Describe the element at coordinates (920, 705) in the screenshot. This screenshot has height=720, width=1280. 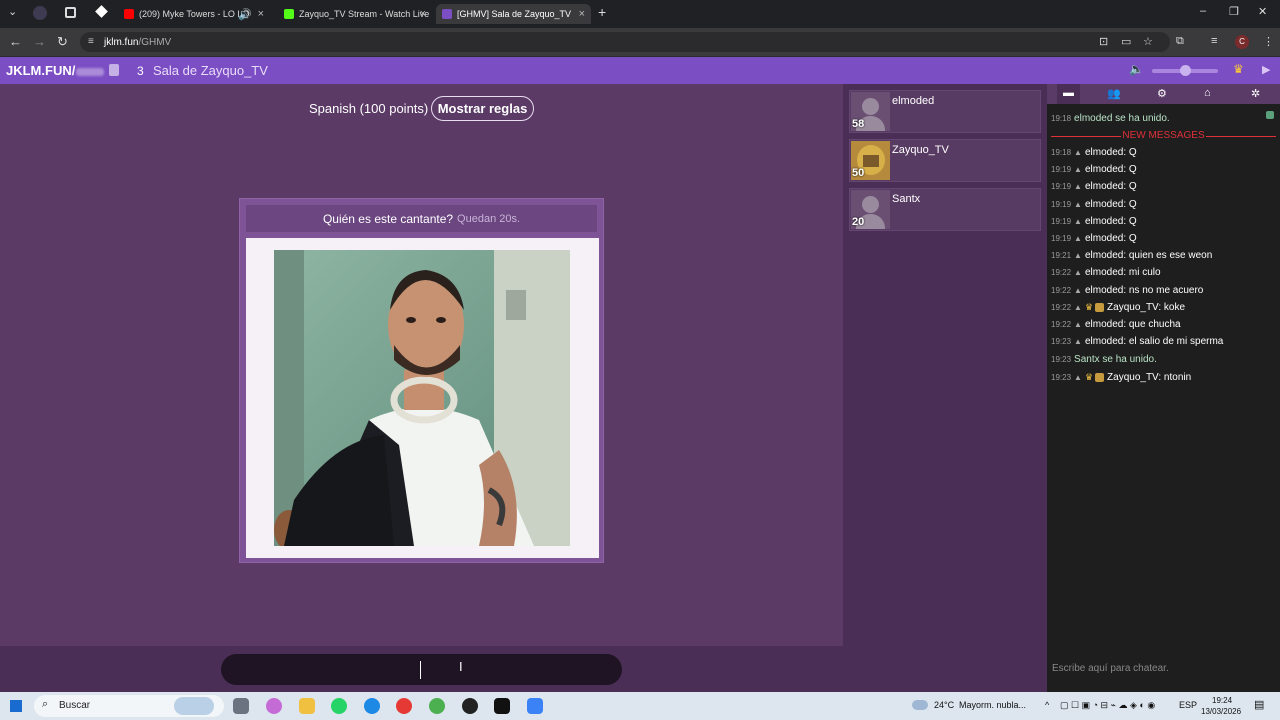
I see `weather-cloud-icon` at that location.